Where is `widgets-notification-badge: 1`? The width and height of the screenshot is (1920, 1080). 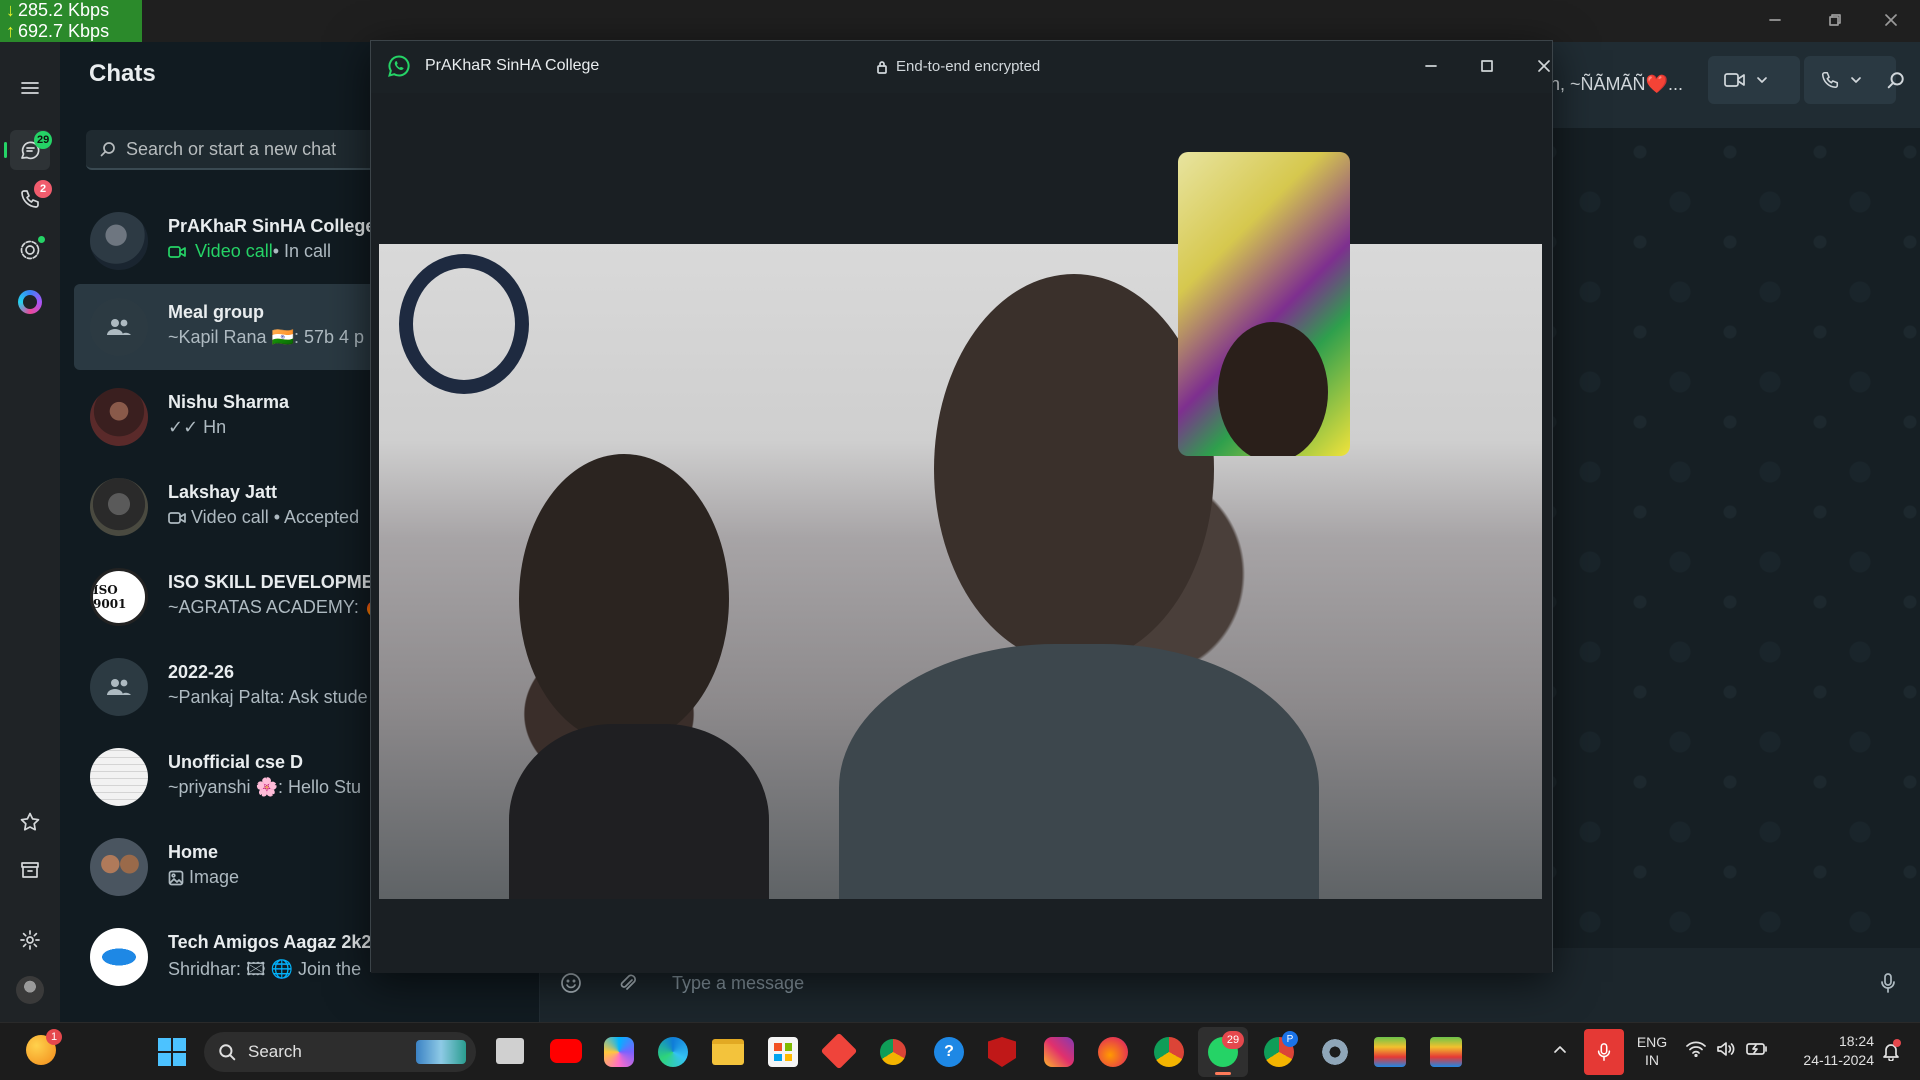 widgets-notification-badge: 1 is located at coordinates (54, 1037).